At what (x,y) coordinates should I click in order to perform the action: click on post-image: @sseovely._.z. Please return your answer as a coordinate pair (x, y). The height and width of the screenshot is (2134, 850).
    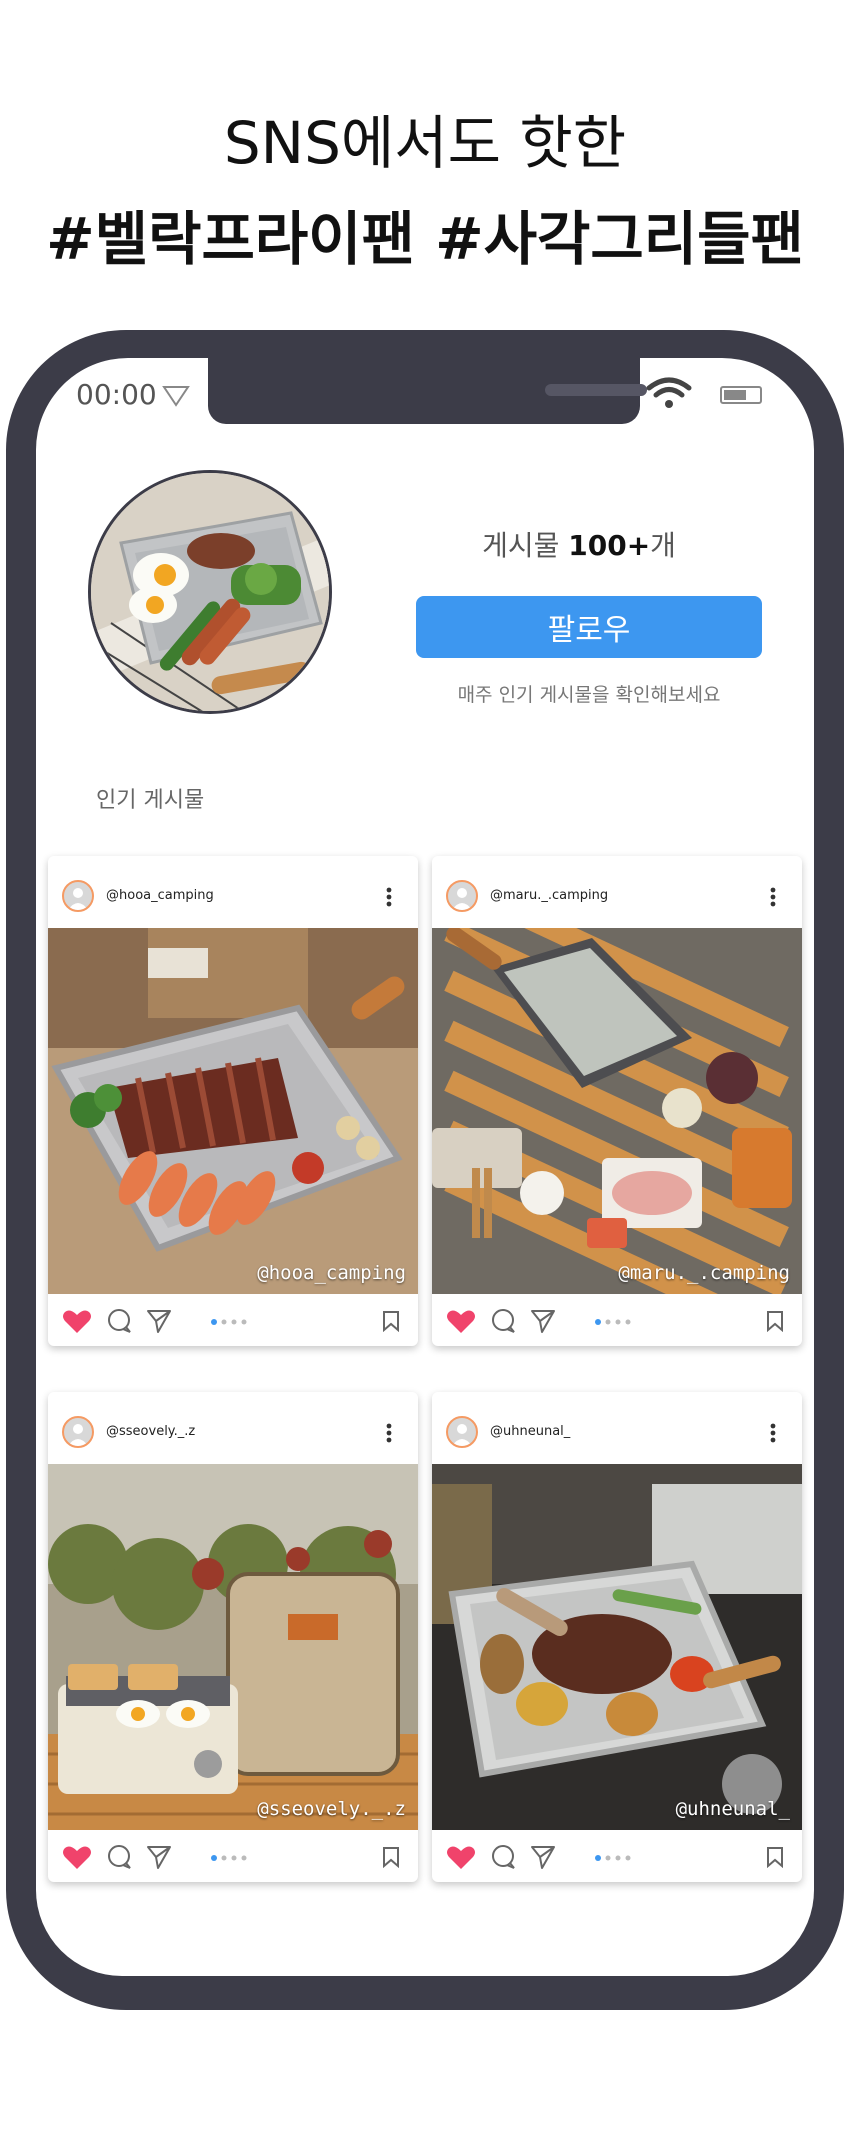
    Looking at the image, I should click on (233, 1647).